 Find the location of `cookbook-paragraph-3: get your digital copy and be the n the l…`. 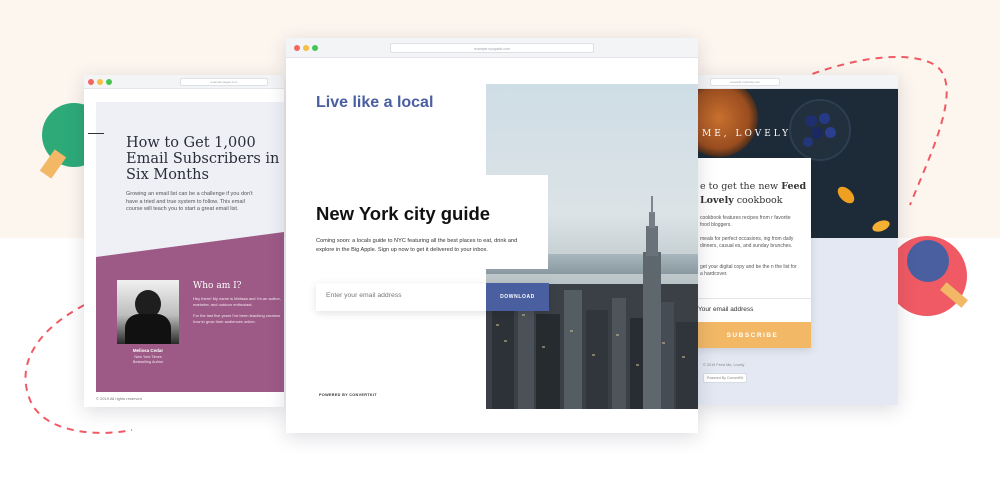

cookbook-paragraph-3: get your digital copy and be the n the l… is located at coordinates (748, 270).